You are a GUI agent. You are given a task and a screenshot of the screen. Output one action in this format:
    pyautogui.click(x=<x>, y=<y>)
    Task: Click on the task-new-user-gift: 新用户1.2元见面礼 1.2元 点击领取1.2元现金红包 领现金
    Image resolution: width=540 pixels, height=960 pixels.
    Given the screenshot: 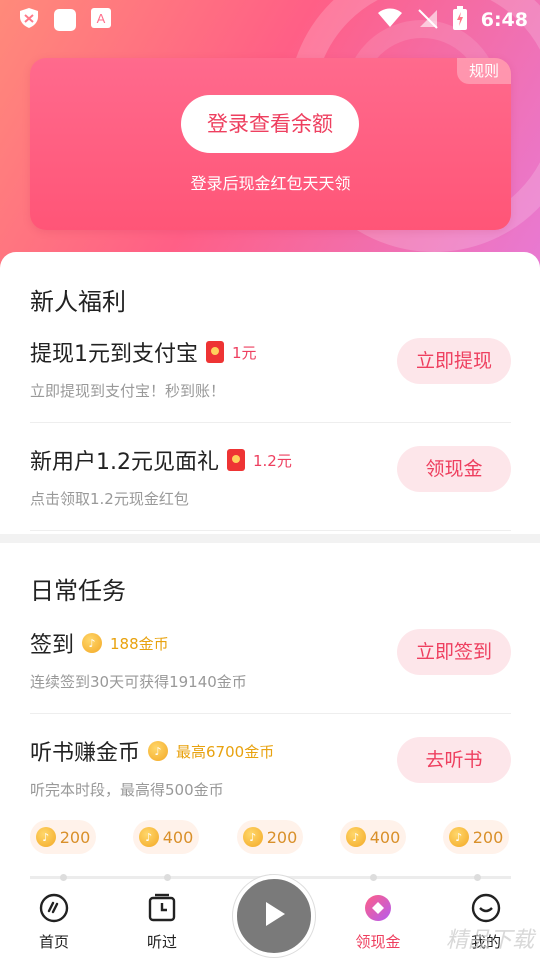 What is the action you would take?
    pyautogui.click(x=270, y=476)
    